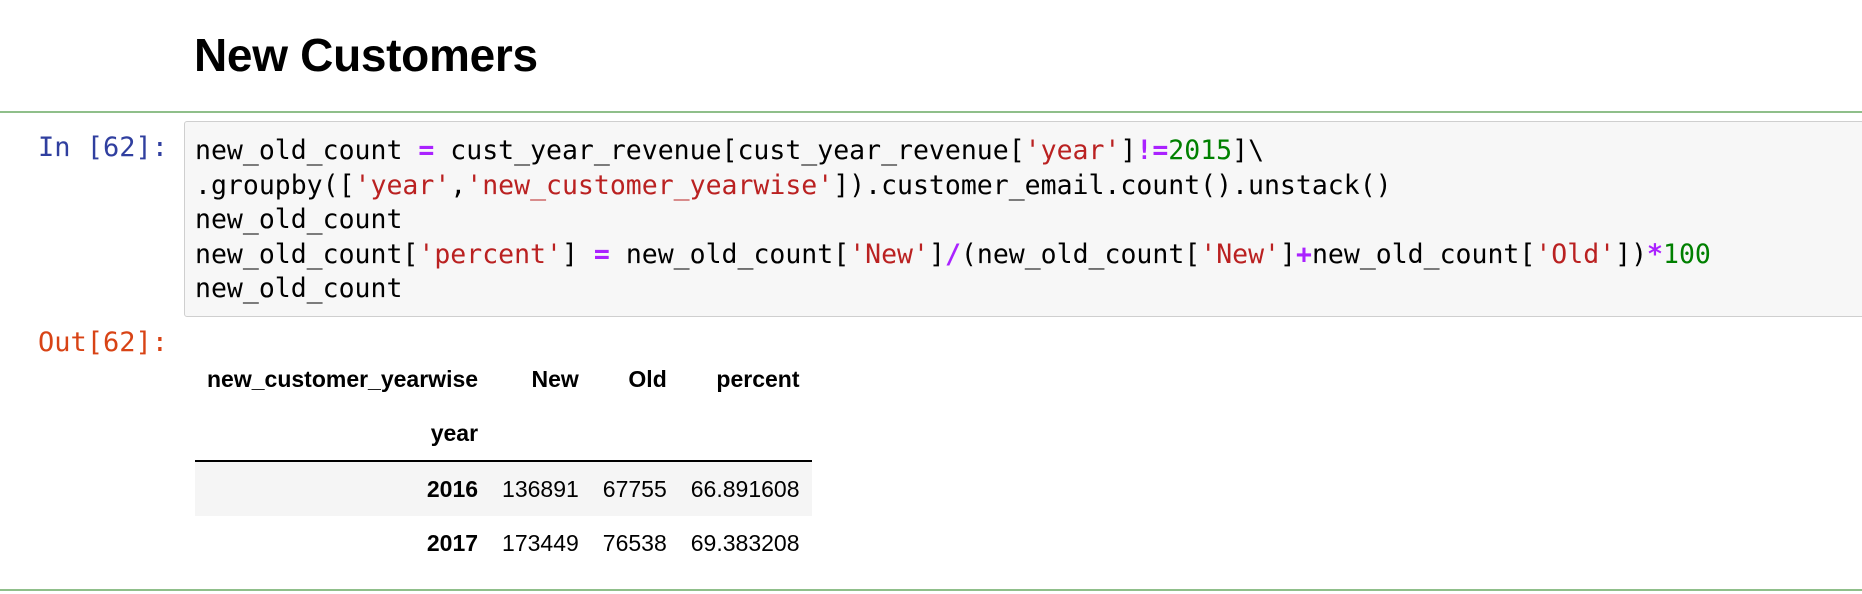  What do you see at coordinates (650, 185) in the screenshot?
I see `code-token: 'new_customer_yearwise'` at bounding box center [650, 185].